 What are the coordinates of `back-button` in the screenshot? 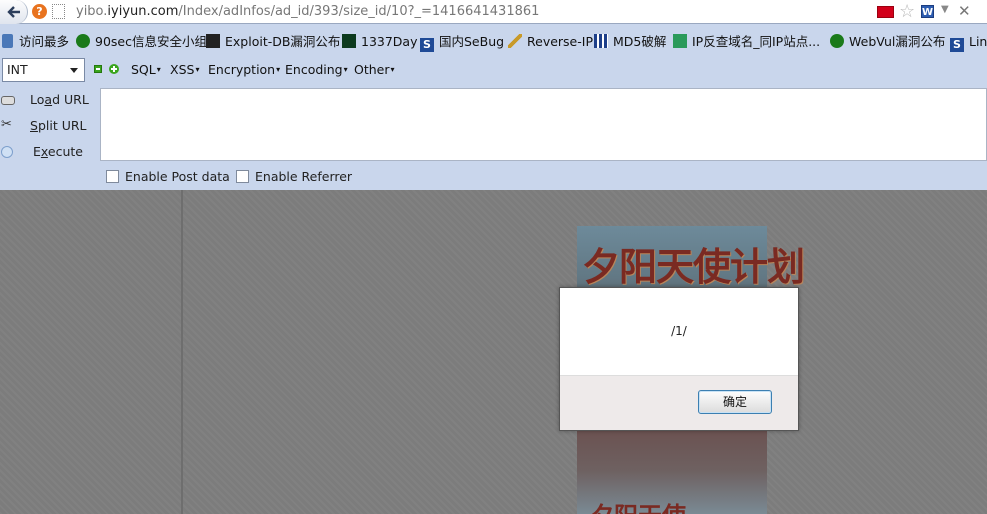 It's located at (14, 12).